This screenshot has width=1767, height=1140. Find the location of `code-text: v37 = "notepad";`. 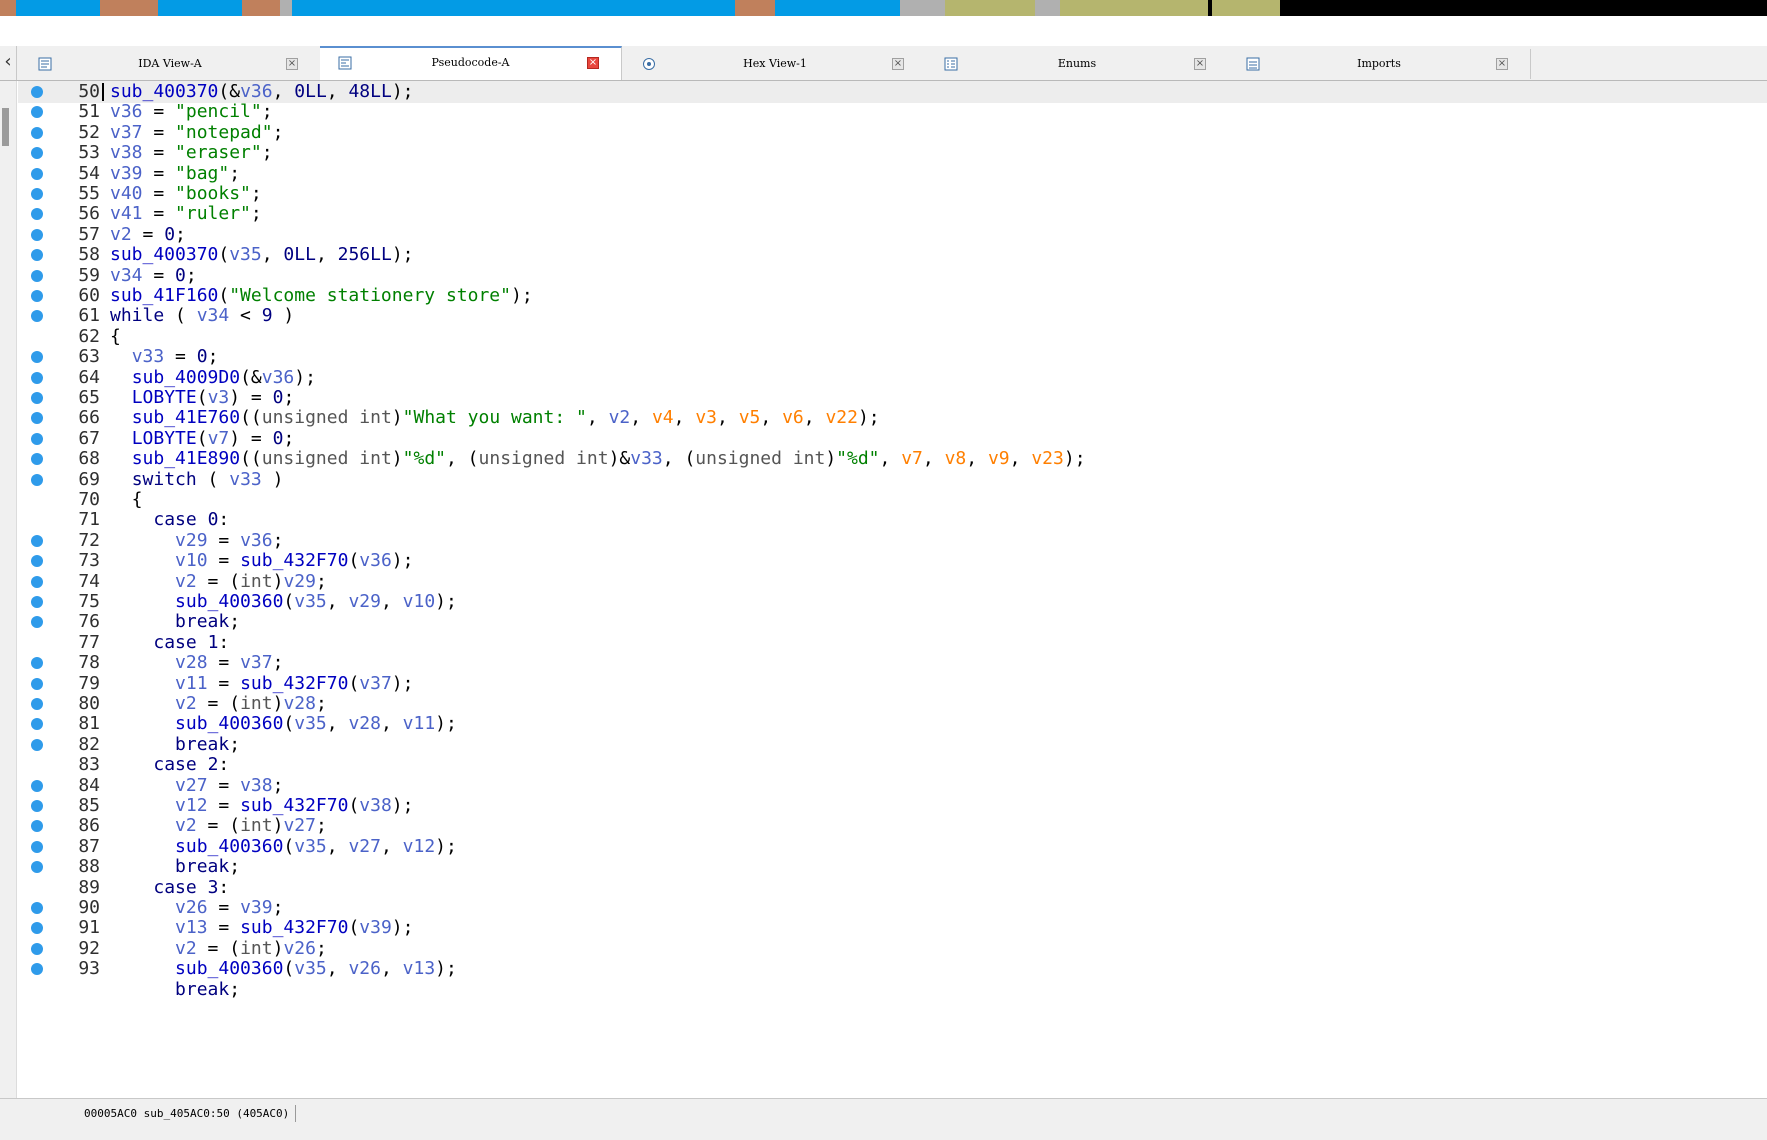

code-text: v37 = "notepad"; is located at coordinates (196, 133).